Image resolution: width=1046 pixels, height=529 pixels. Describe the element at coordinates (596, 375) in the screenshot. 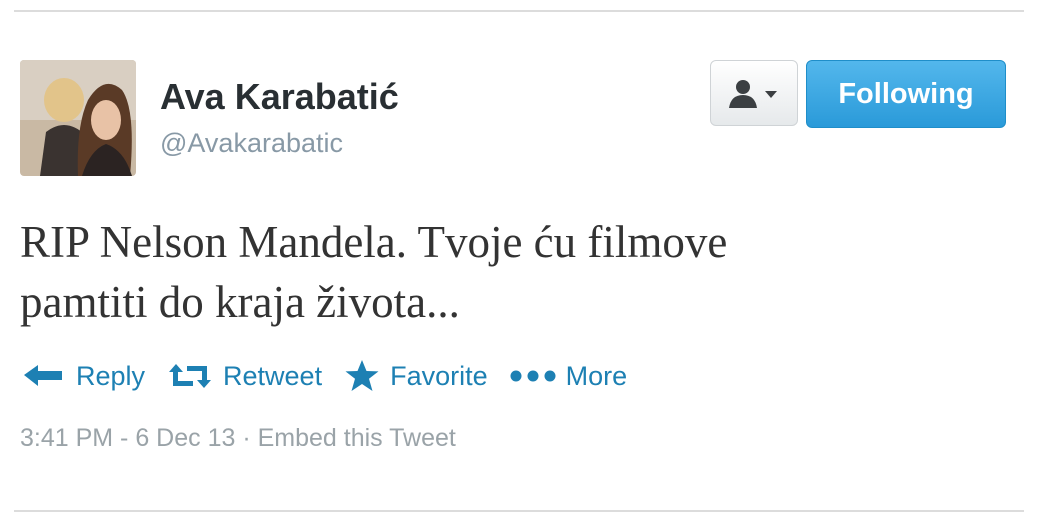

I see `more-label: More` at that location.